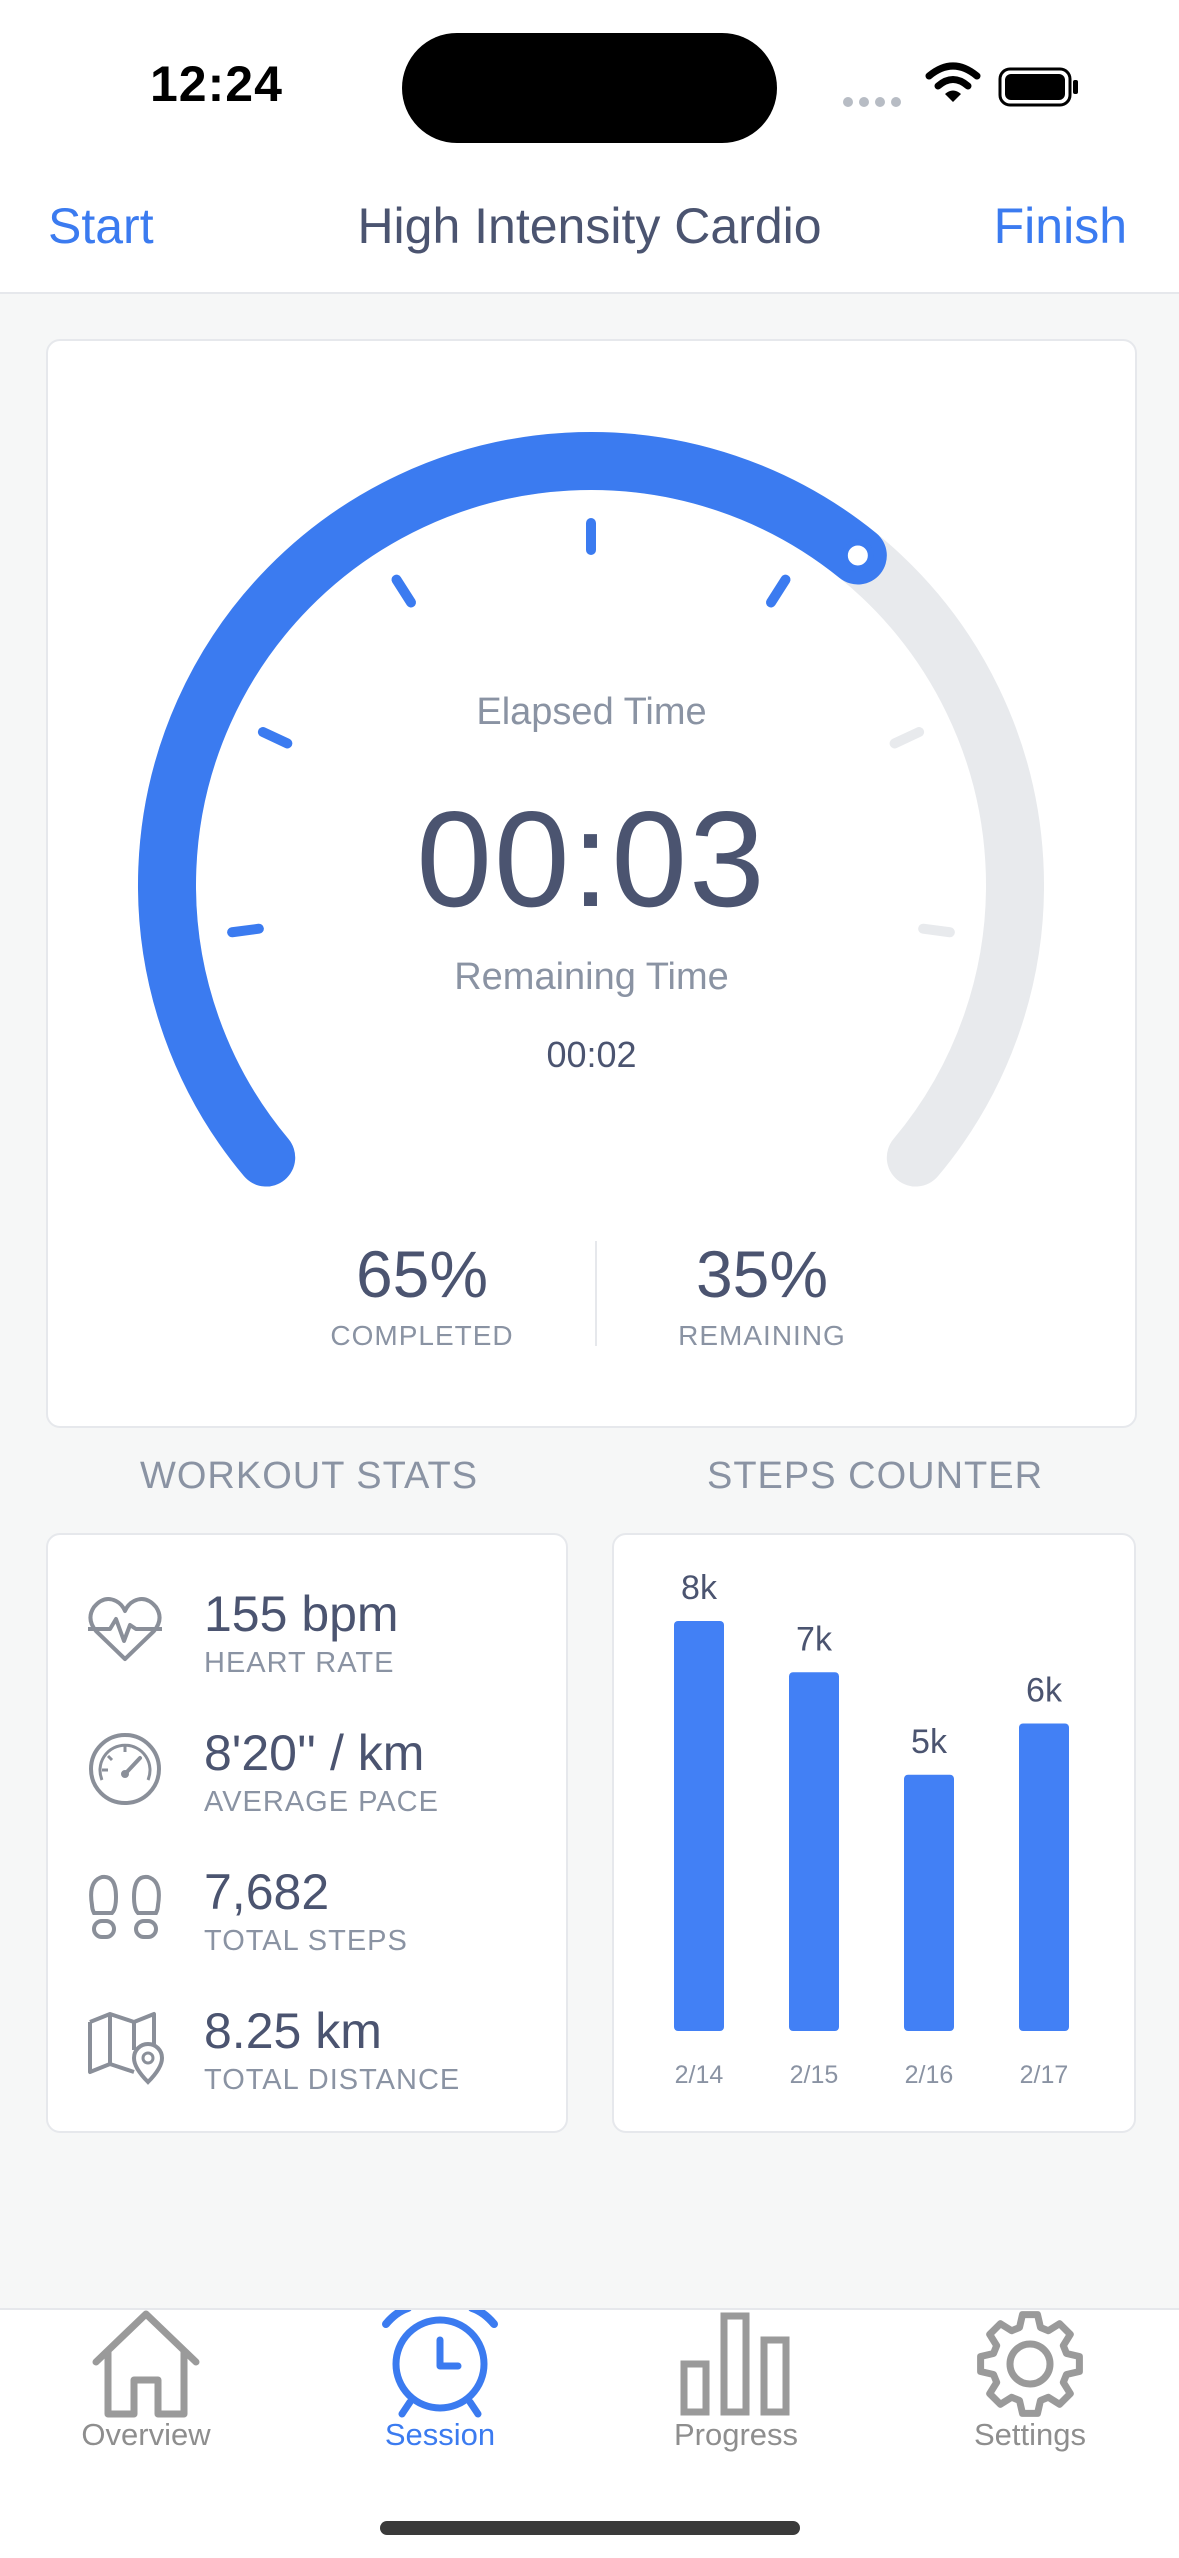 The height and width of the screenshot is (2558, 1179). I want to click on cellular-signal-icon, so click(875, 103).